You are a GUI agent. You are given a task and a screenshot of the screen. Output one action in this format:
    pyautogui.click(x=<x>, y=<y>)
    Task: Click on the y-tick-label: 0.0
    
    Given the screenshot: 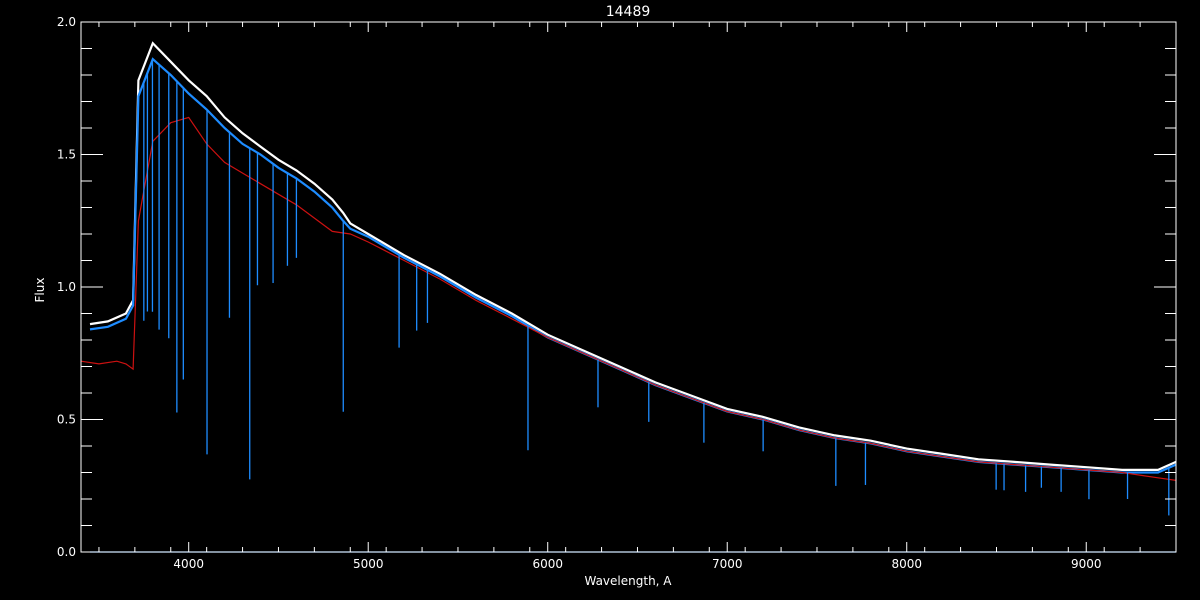 What is the action you would take?
    pyautogui.click(x=66, y=552)
    